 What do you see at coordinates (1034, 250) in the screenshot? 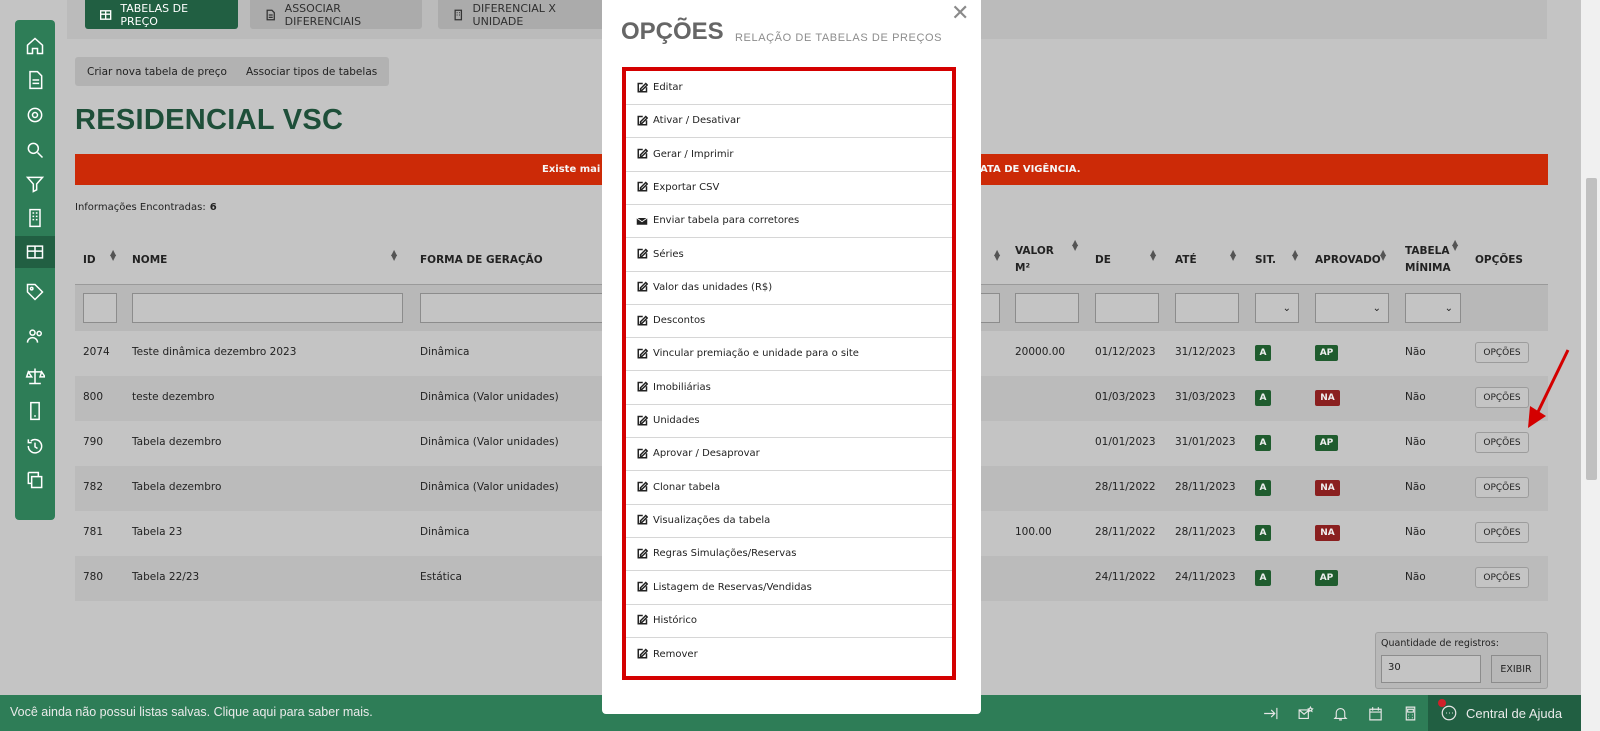
I see `col-label: VALOR` at bounding box center [1034, 250].